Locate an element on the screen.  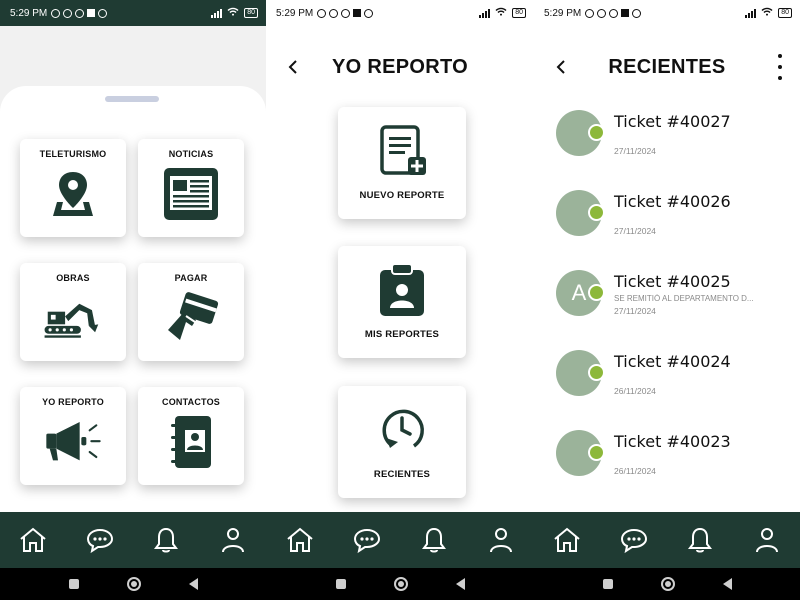
ticket-title: Ticket #40024 is located at coordinates (672, 361).